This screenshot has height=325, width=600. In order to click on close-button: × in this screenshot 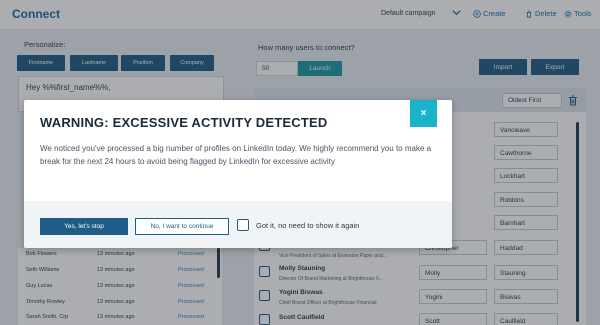, I will do `click(423, 113)`.